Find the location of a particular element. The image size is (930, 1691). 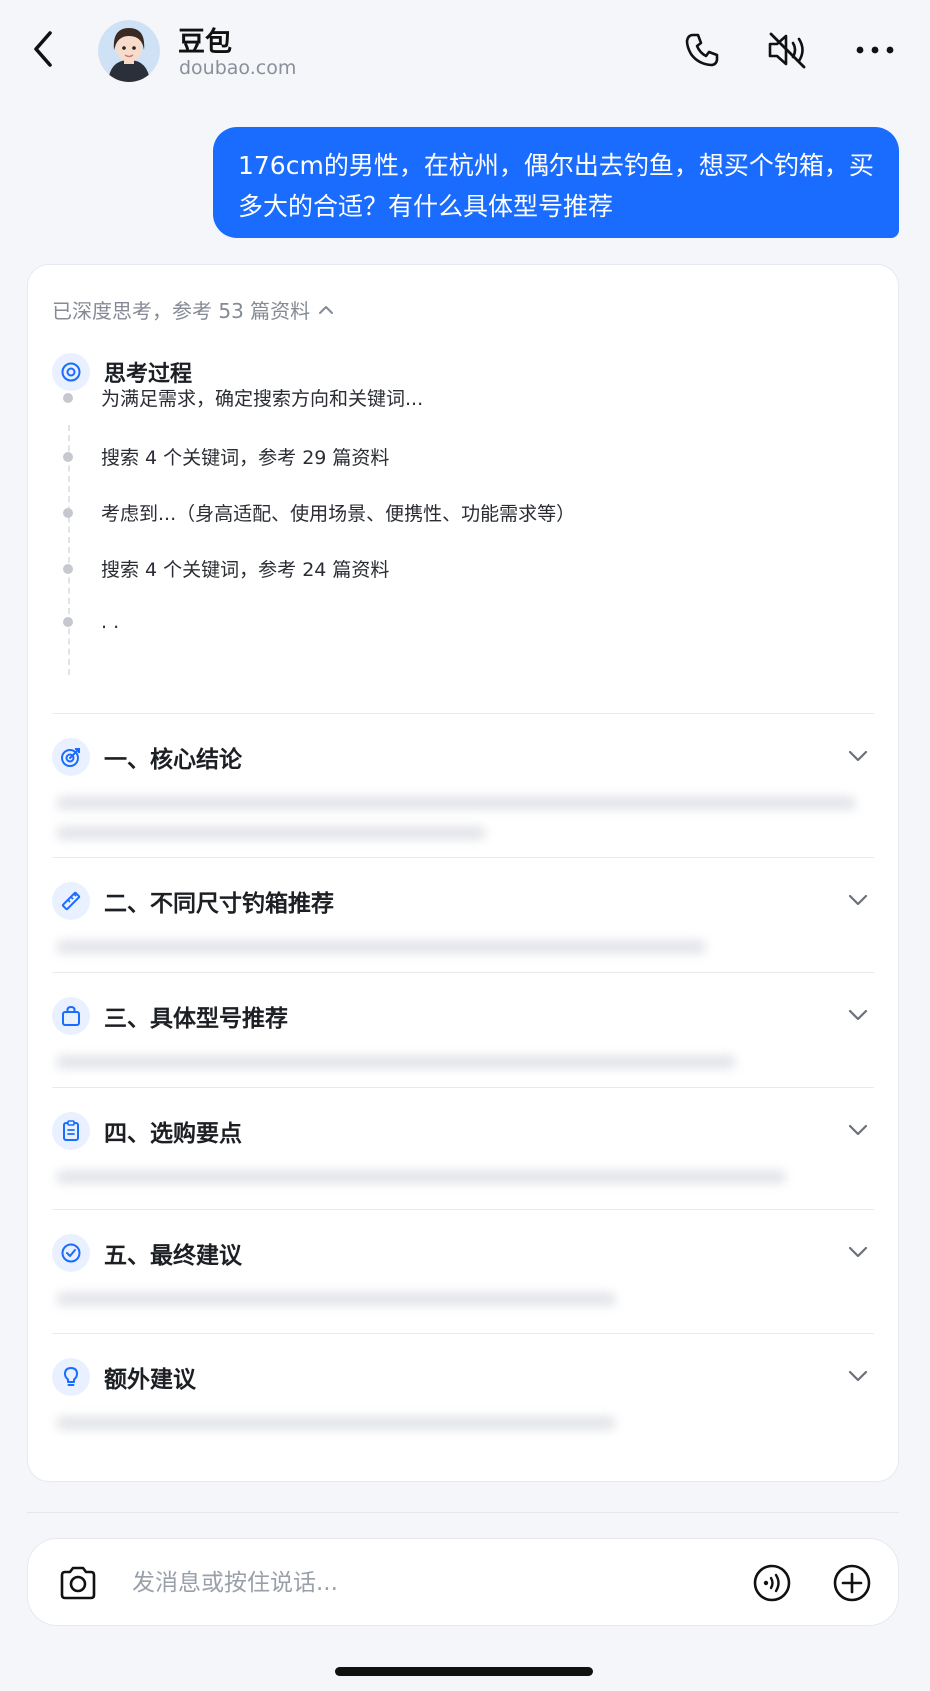

section-buying-tips: 四、选购要点 is located at coordinates (463, 1148).